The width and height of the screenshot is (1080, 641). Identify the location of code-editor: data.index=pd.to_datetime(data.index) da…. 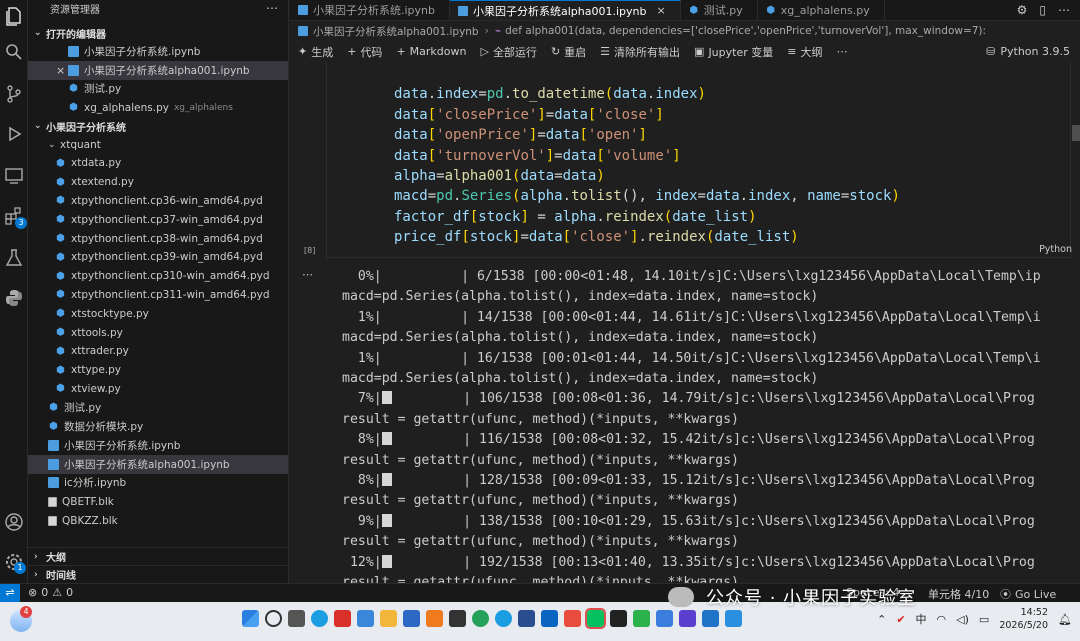
(647, 156).